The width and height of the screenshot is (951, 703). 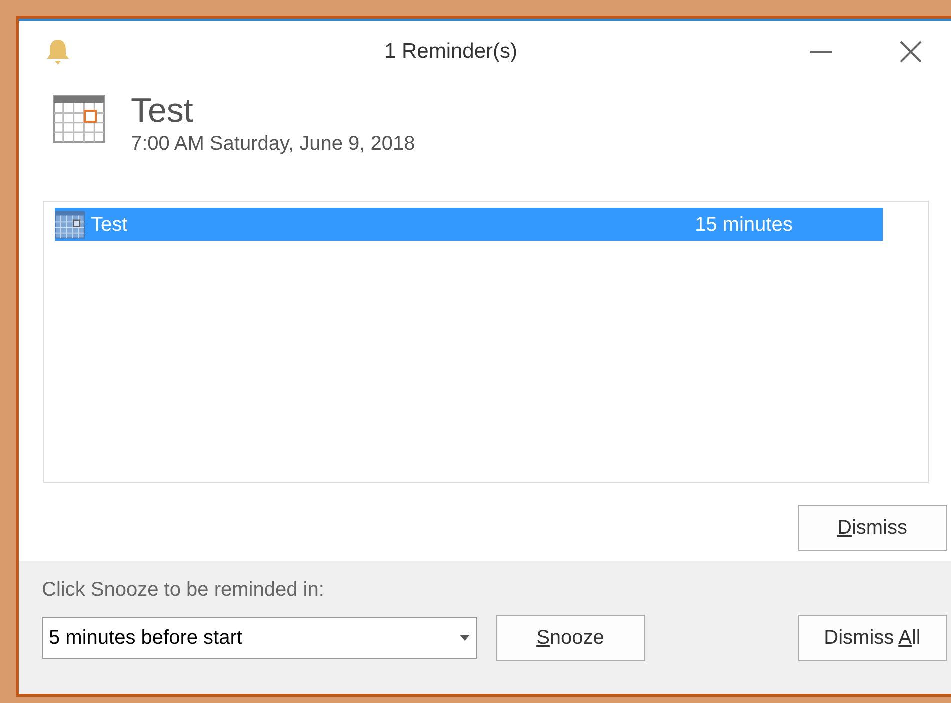 I want to click on snooze-button: Snooze, so click(x=570, y=638).